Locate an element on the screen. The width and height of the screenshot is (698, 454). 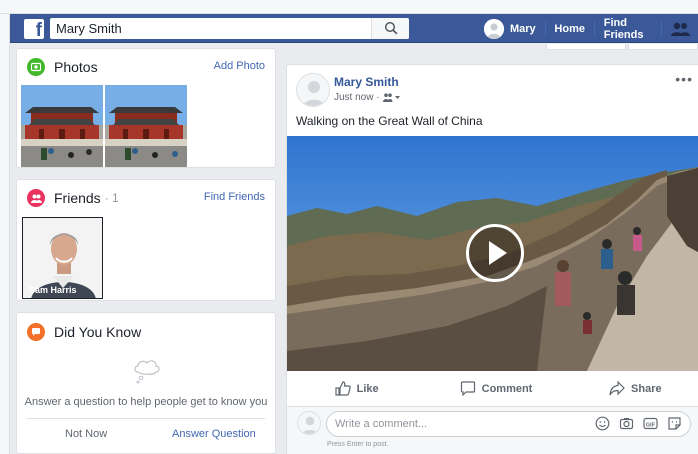
search-box is located at coordinates (229, 28).